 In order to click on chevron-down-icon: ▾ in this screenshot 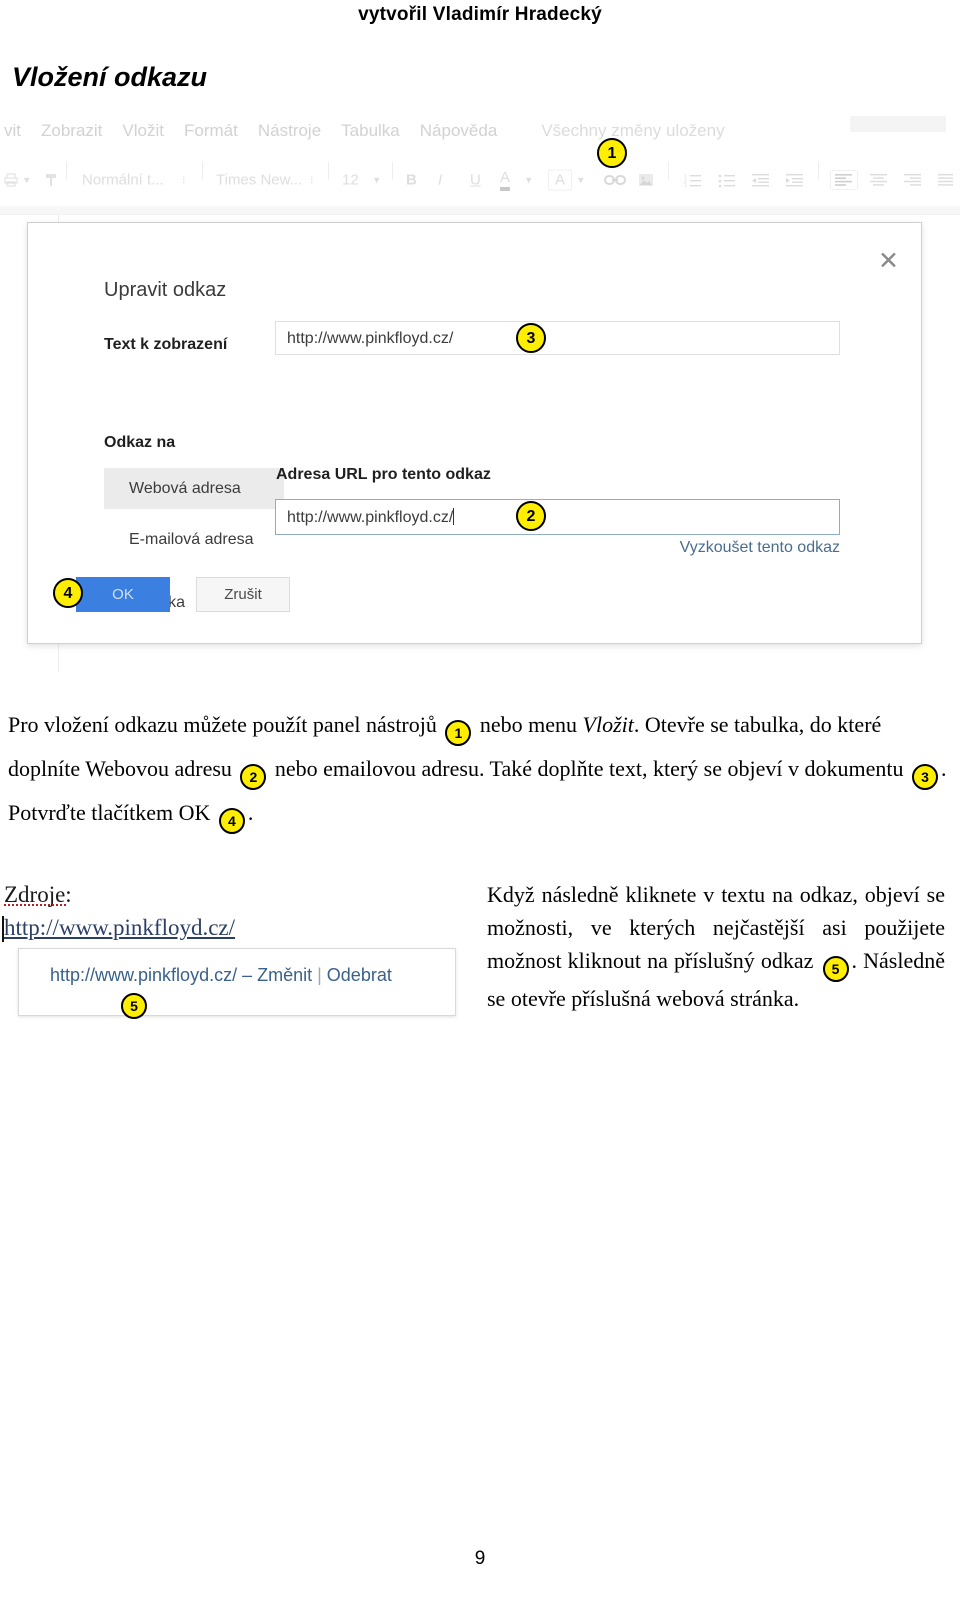, I will do `click(27, 180)`.